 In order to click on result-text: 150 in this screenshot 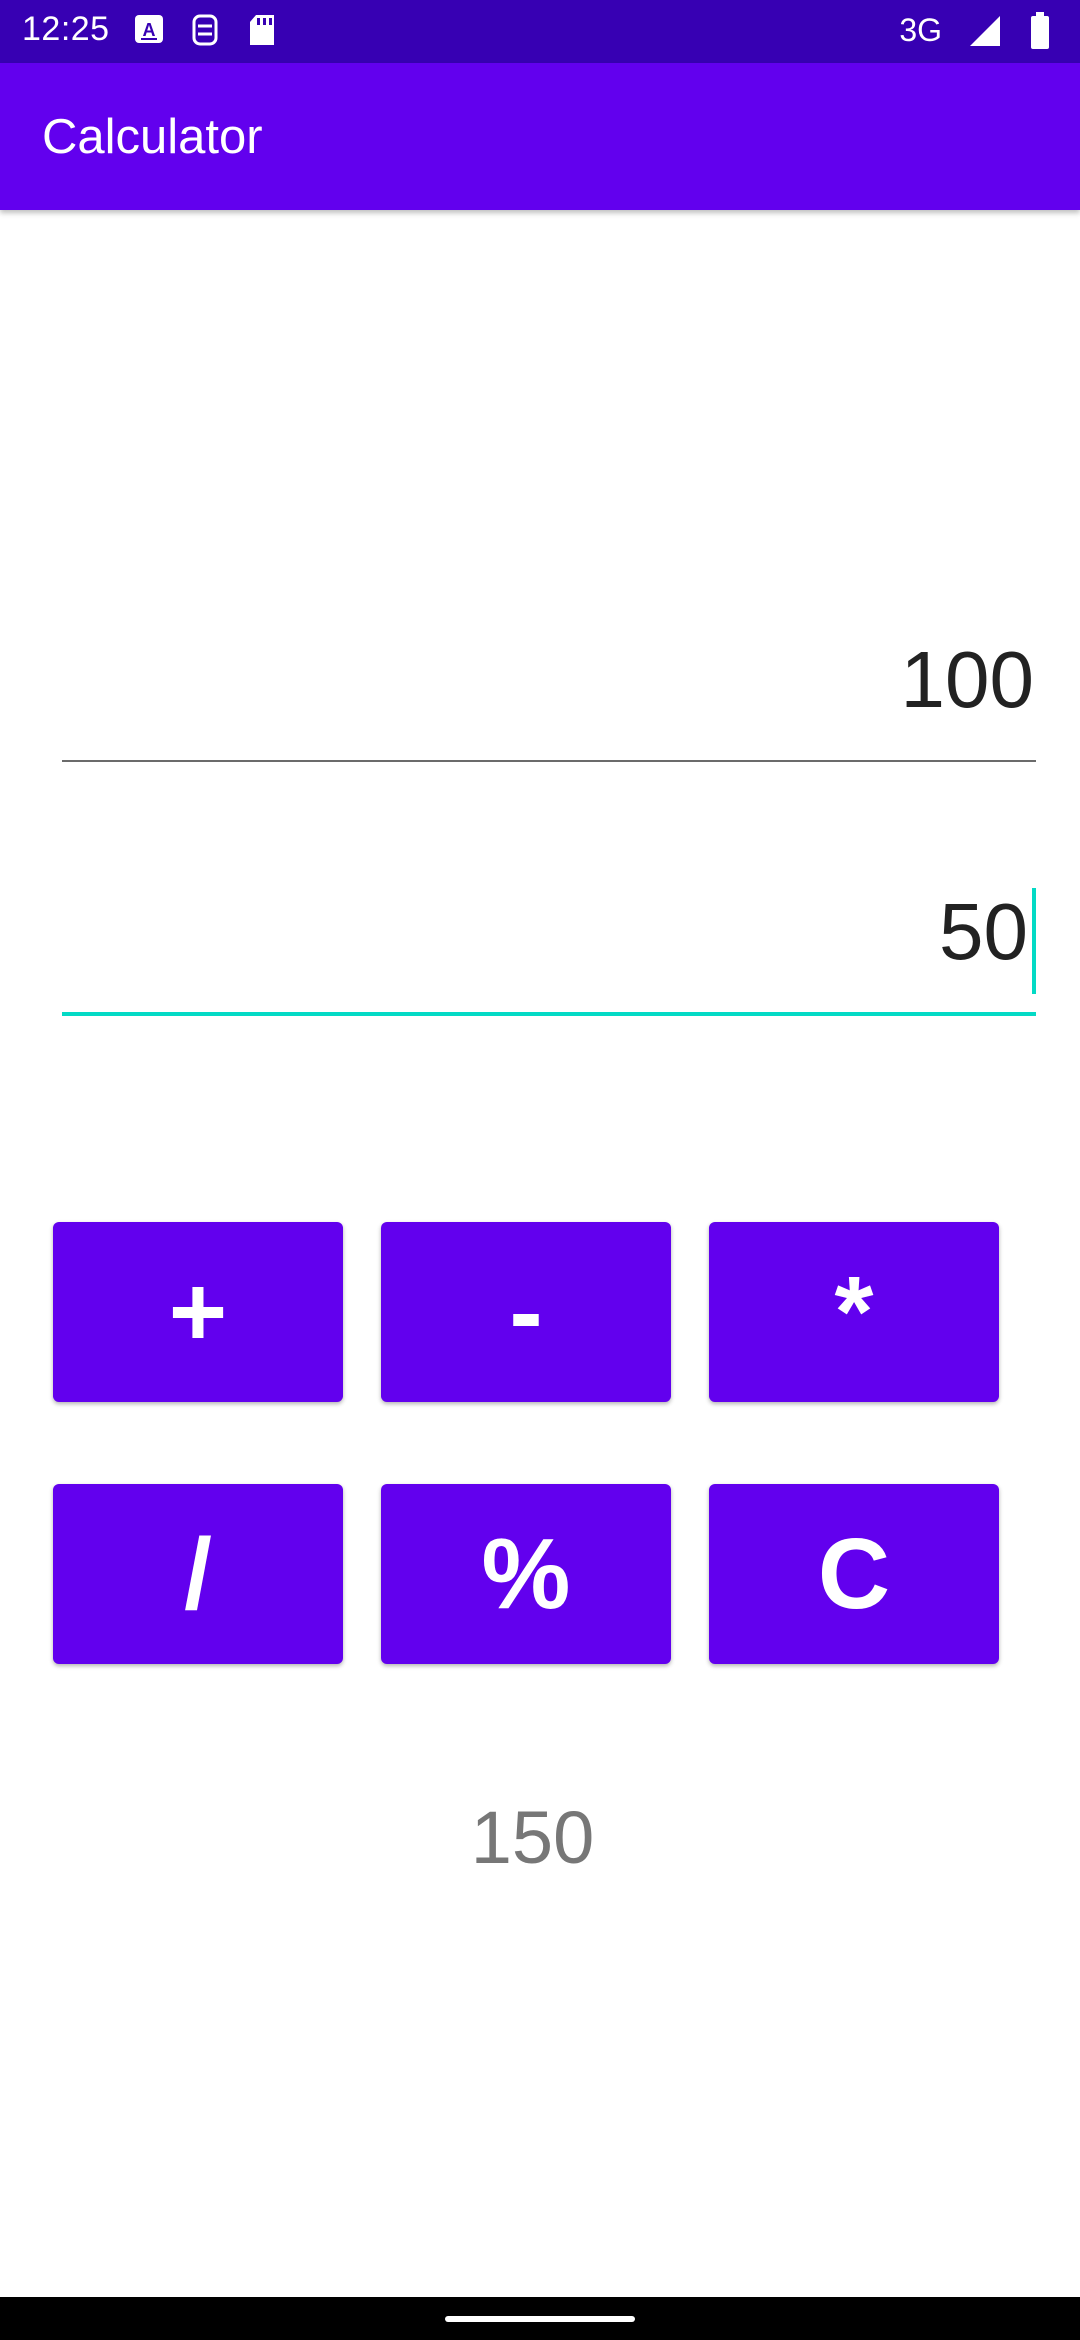, I will do `click(532, 1837)`.